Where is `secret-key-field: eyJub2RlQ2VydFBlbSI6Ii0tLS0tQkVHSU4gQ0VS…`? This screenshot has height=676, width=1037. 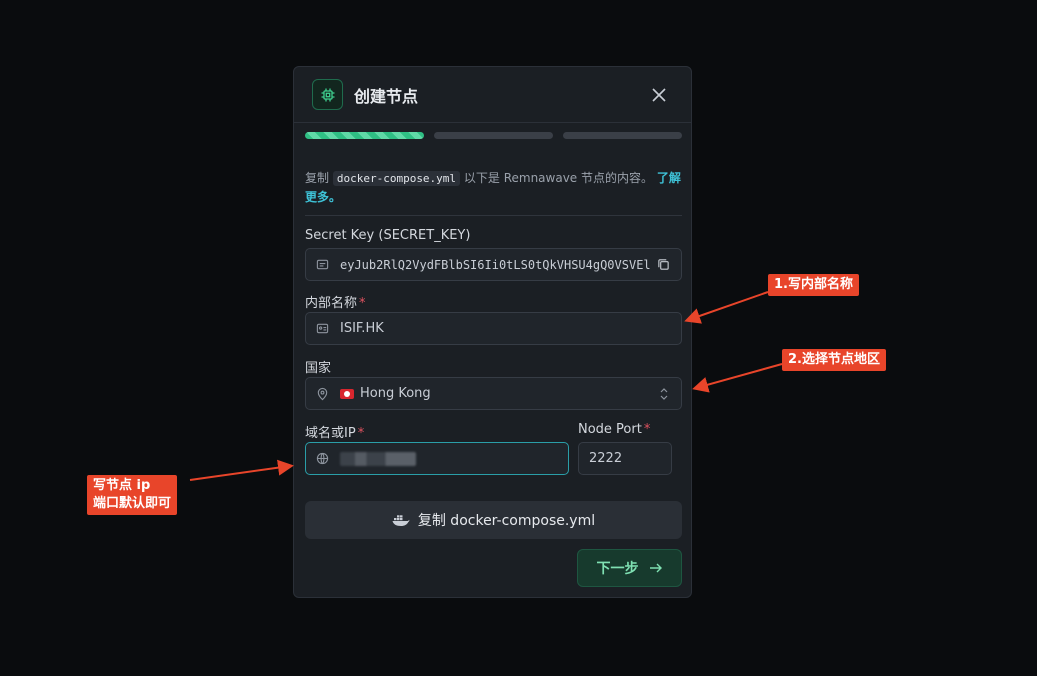
secret-key-field: eyJub2RlQ2VydFBlbSI6Ii0tLS0tQkVHSU4gQ0VS… is located at coordinates (493, 264).